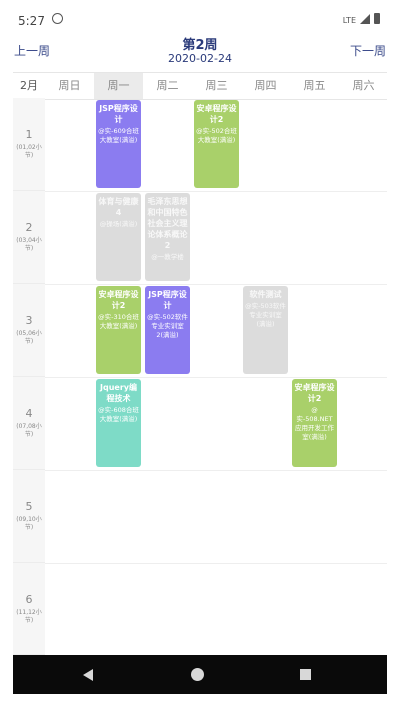  Describe the element at coordinates (118, 237) in the screenshot. I see `course-card: 体育与健康4 @操场(满溢)` at that location.